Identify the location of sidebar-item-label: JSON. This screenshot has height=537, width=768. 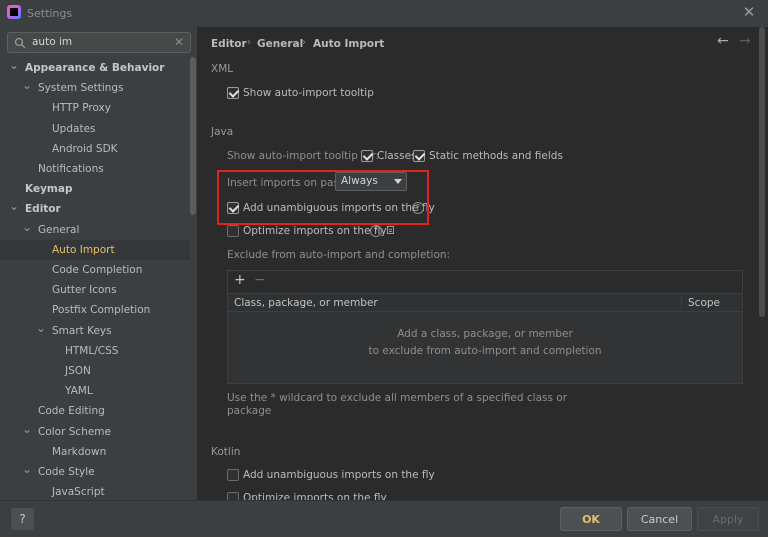
(78, 371).